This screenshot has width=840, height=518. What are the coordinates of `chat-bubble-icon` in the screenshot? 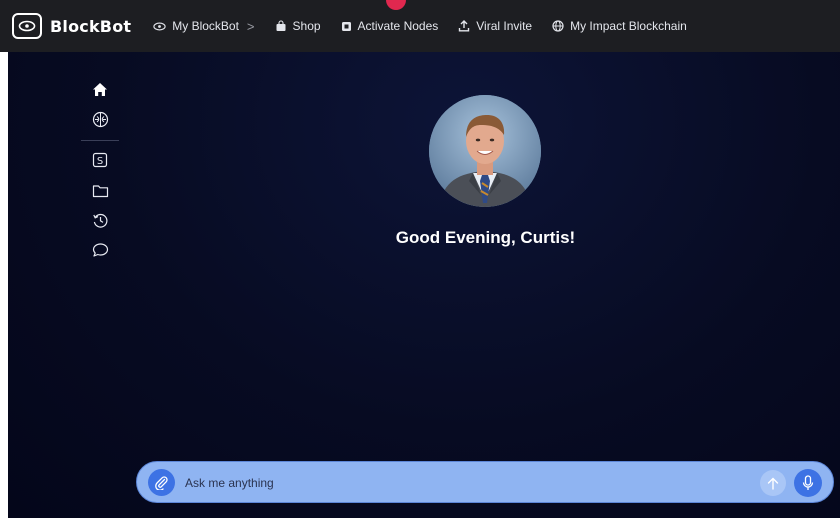 It's located at (100, 250).